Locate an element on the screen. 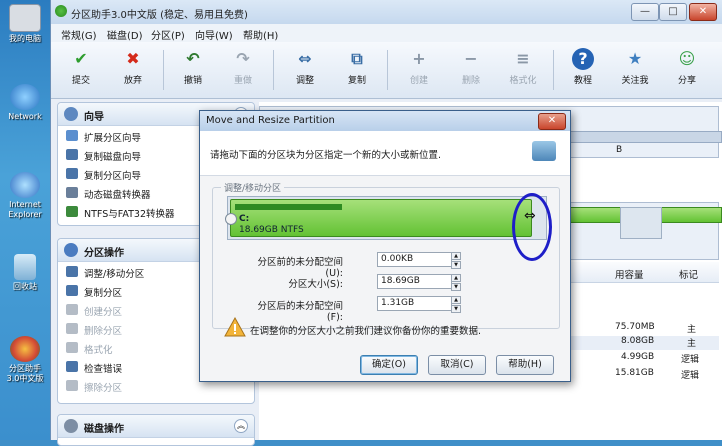  share-button: ☺ 分享 is located at coordinates (687, 67).